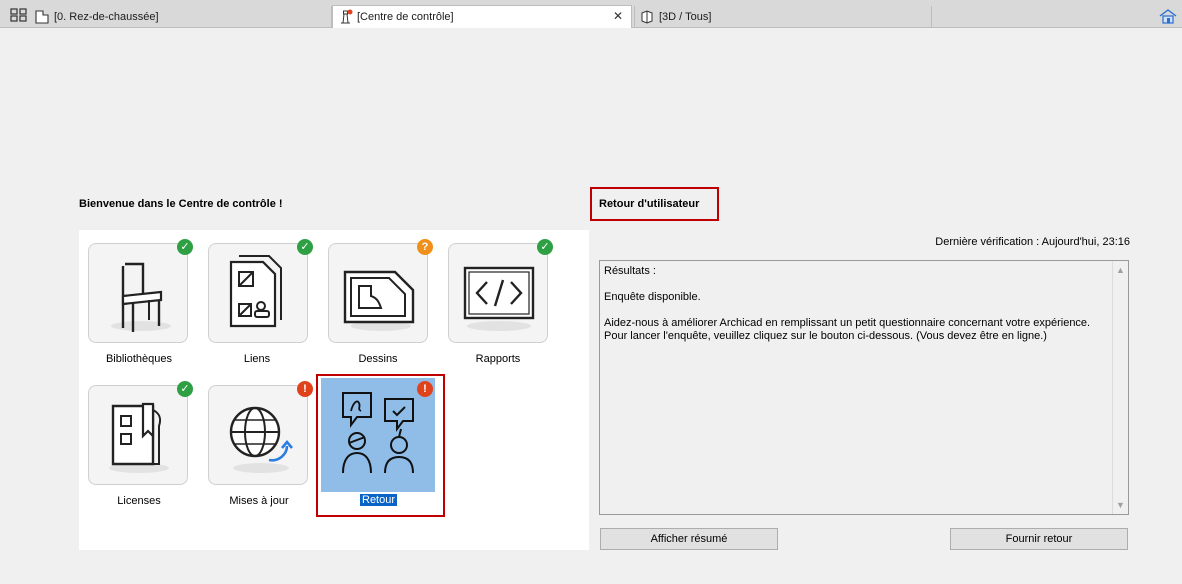 The image size is (1182, 584). I want to click on show-summary-button: Afficher résumé, so click(689, 539).